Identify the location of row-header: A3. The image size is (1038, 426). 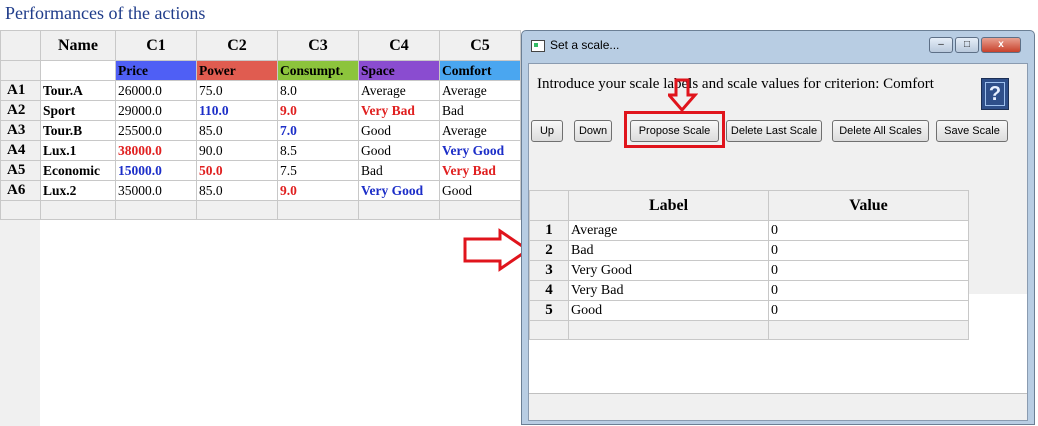
(20, 130).